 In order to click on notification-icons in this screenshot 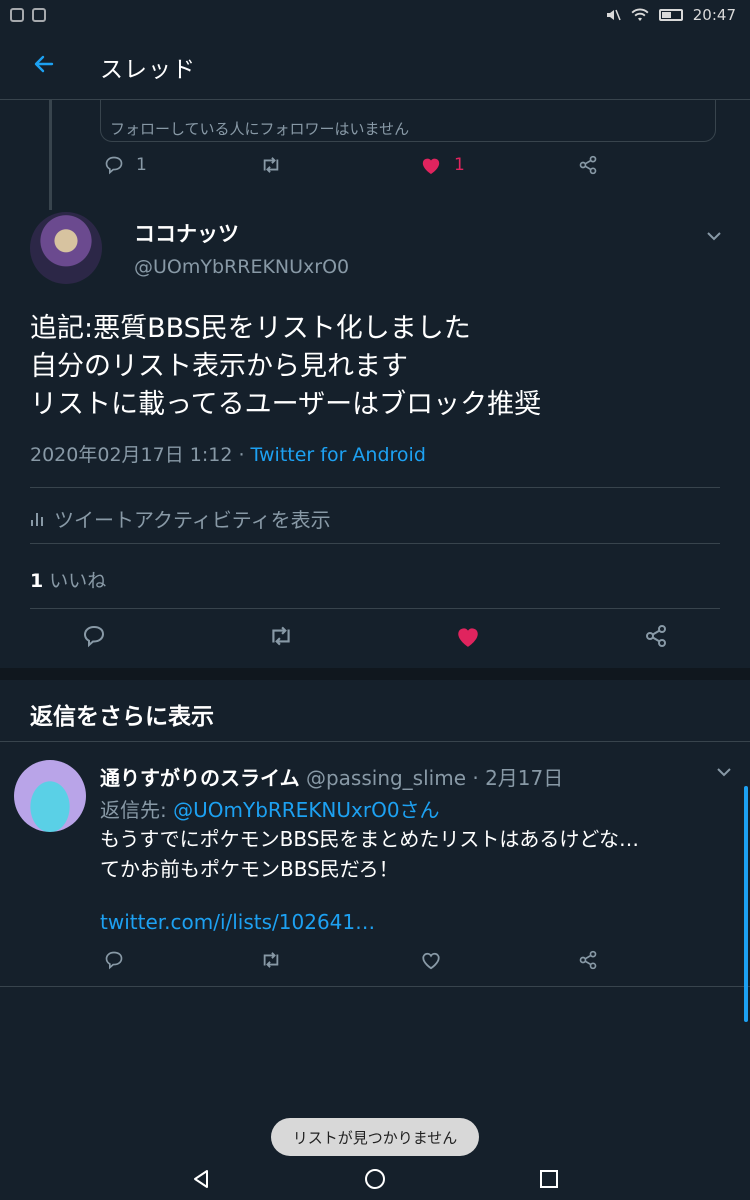, I will do `click(28, 15)`.